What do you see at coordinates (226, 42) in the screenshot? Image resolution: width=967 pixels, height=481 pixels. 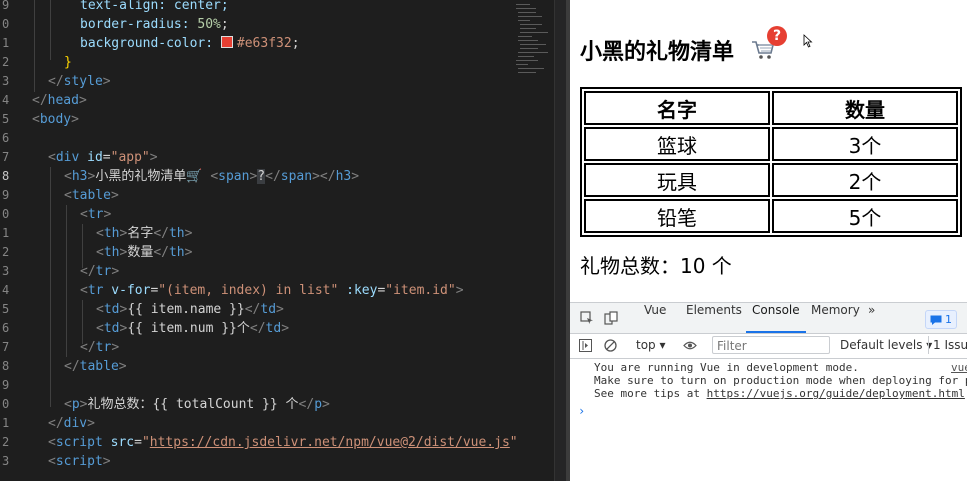 I see `color-swatch-icon` at bounding box center [226, 42].